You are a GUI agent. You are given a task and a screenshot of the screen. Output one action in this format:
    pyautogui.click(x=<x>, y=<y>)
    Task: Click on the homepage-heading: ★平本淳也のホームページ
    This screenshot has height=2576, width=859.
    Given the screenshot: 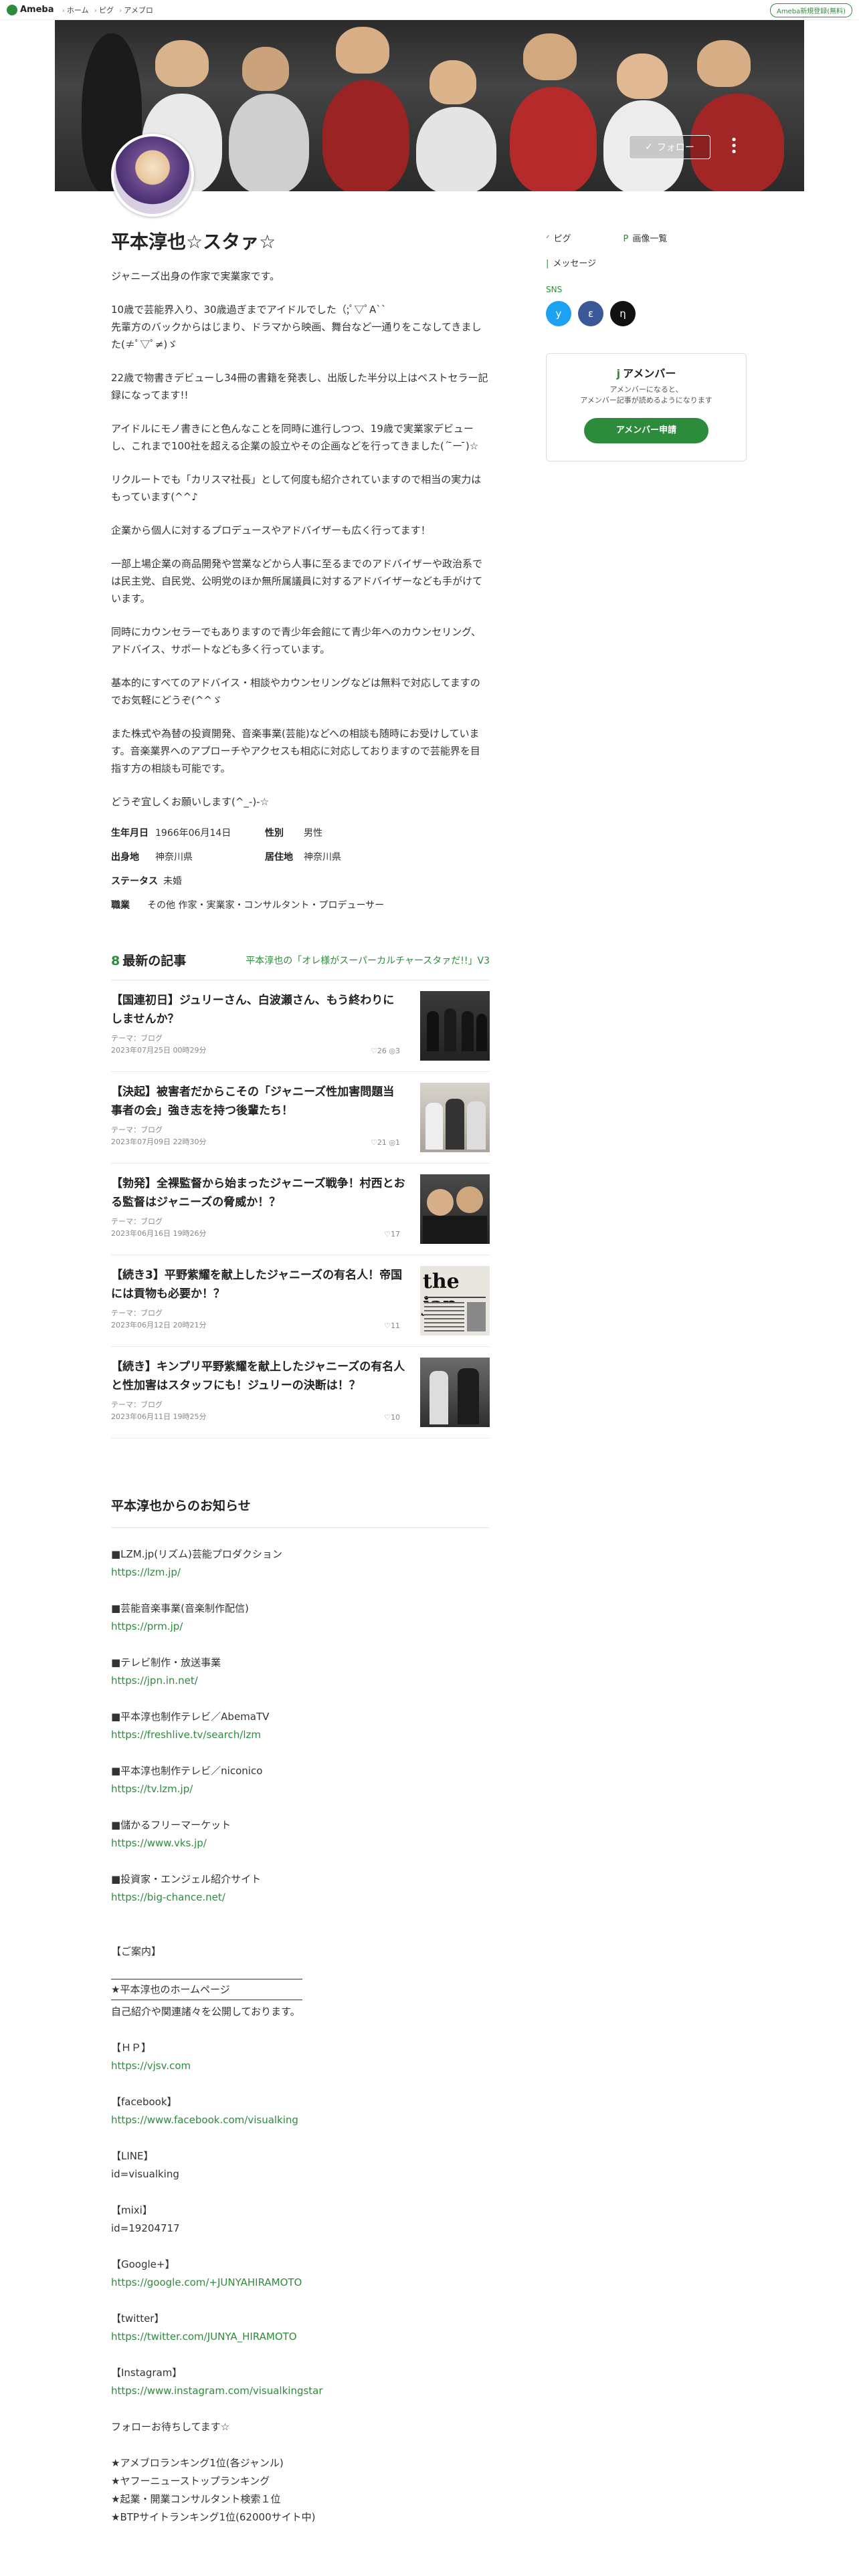 What is the action you would take?
    pyautogui.click(x=170, y=1990)
    